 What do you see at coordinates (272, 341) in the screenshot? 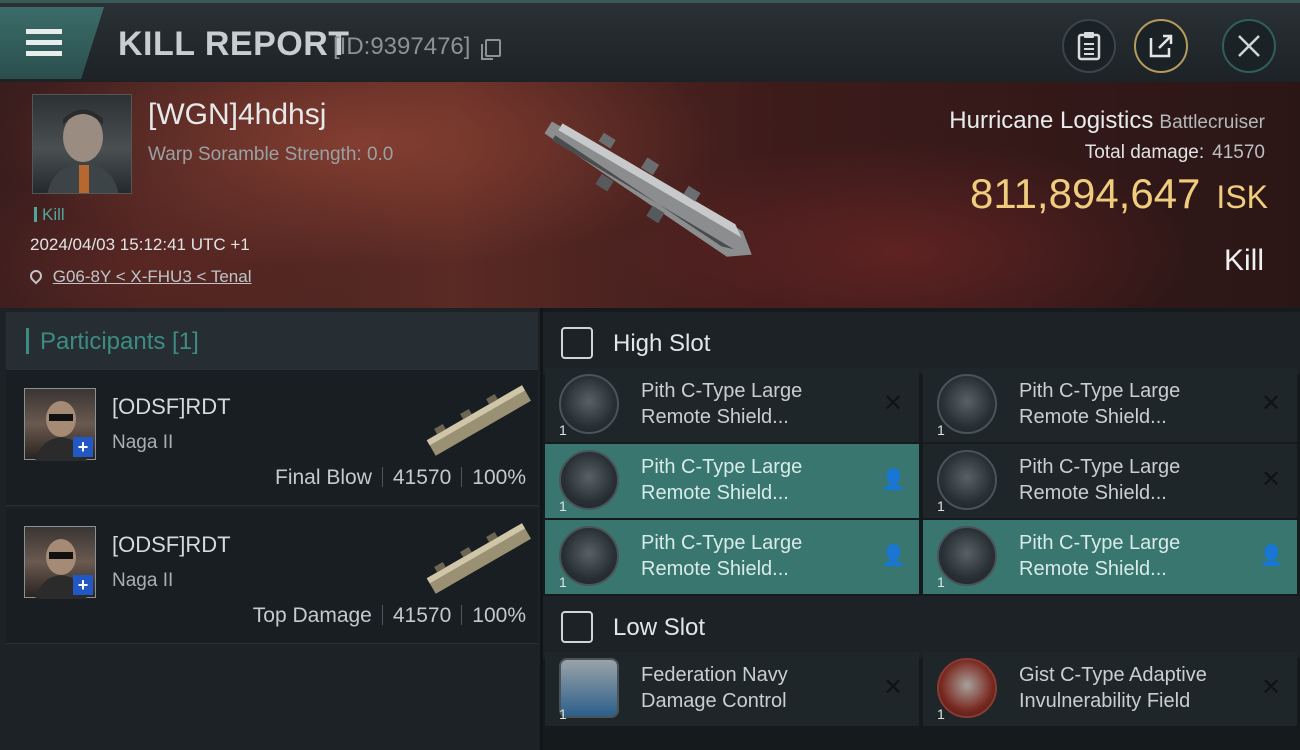
I see `participants-header: Participants [1]` at bounding box center [272, 341].